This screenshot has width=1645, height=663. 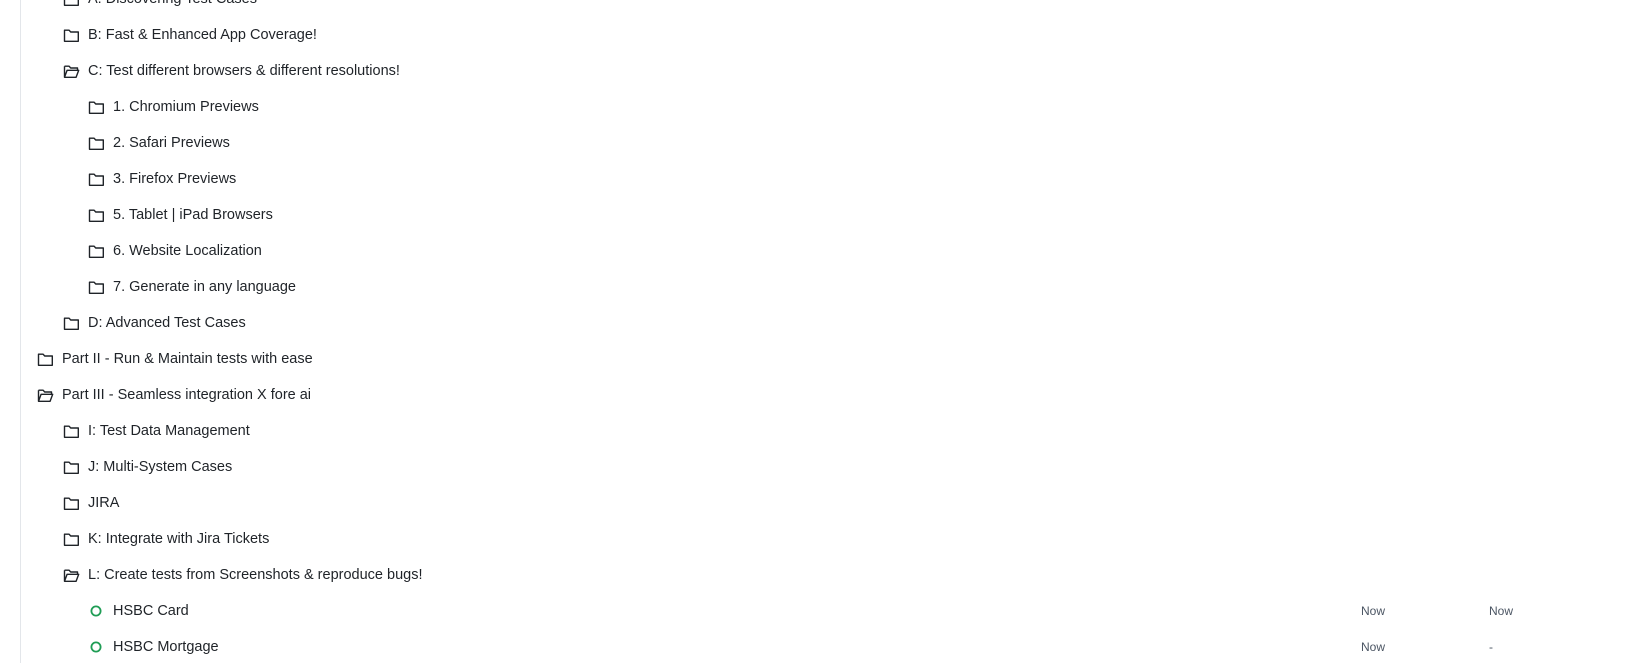 I want to click on folder-name: 6. Website Localization, so click(x=187, y=251).